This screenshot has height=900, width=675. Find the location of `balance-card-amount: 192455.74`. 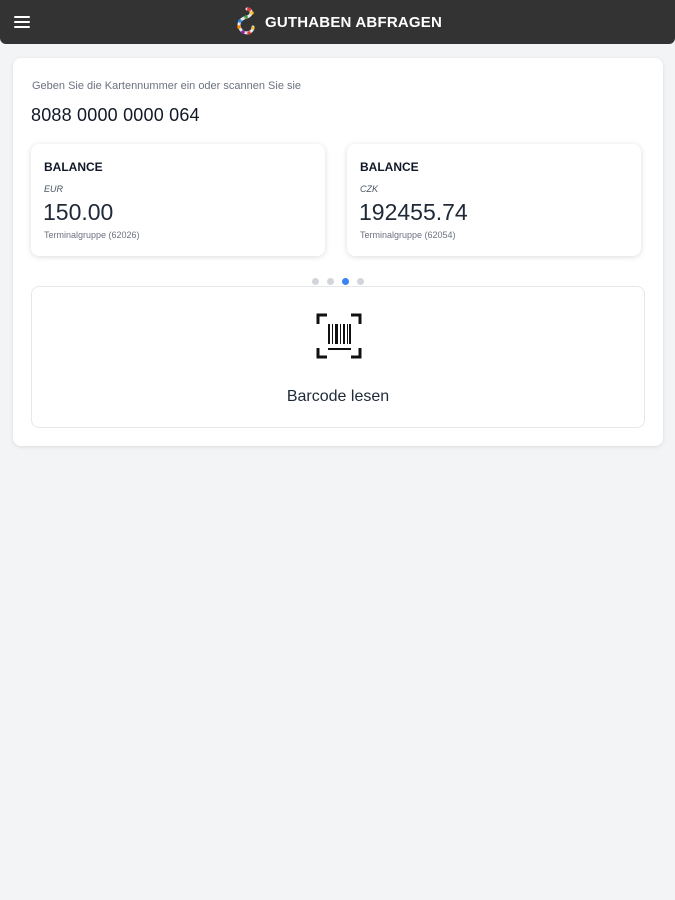

balance-card-amount: 192455.74 is located at coordinates (413, 212).